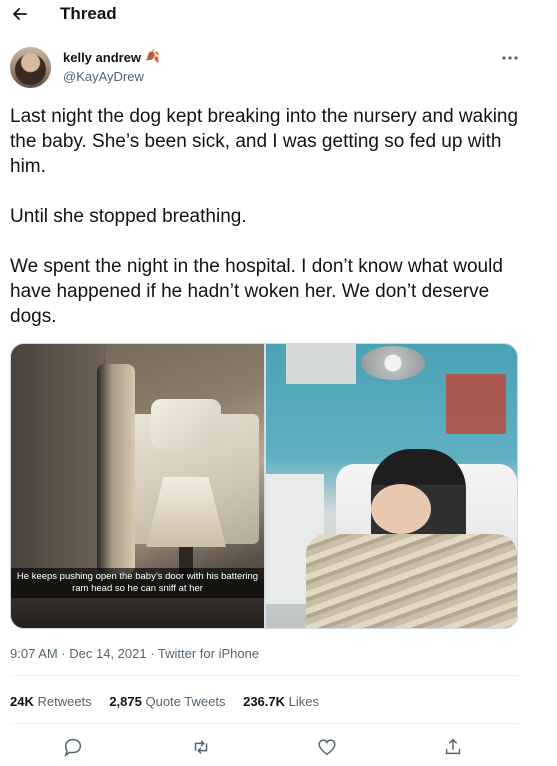 The width and height of the screenshot is (557, 766). What do you see at coordinates (393, 363) in the screenshot?
I see `photo-exam-light` at bounding box center [393, 363].